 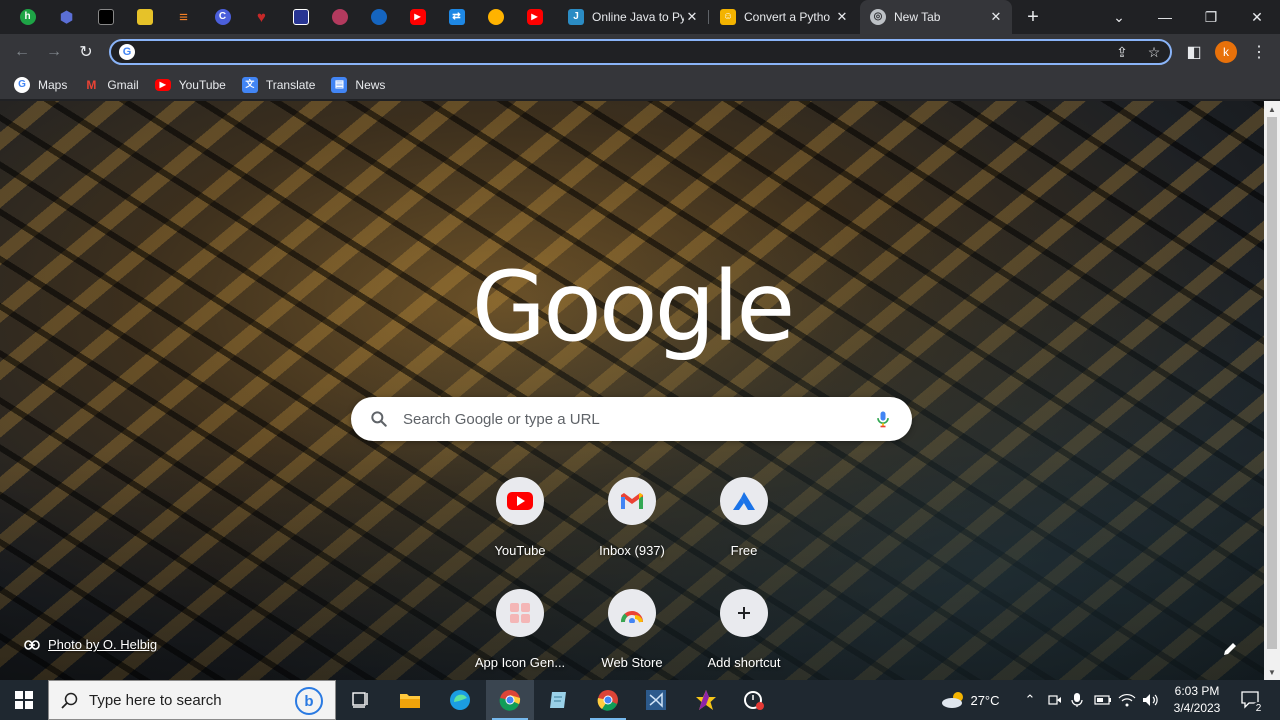 I want to click on youtube-icon, so click(x=520, y=501).